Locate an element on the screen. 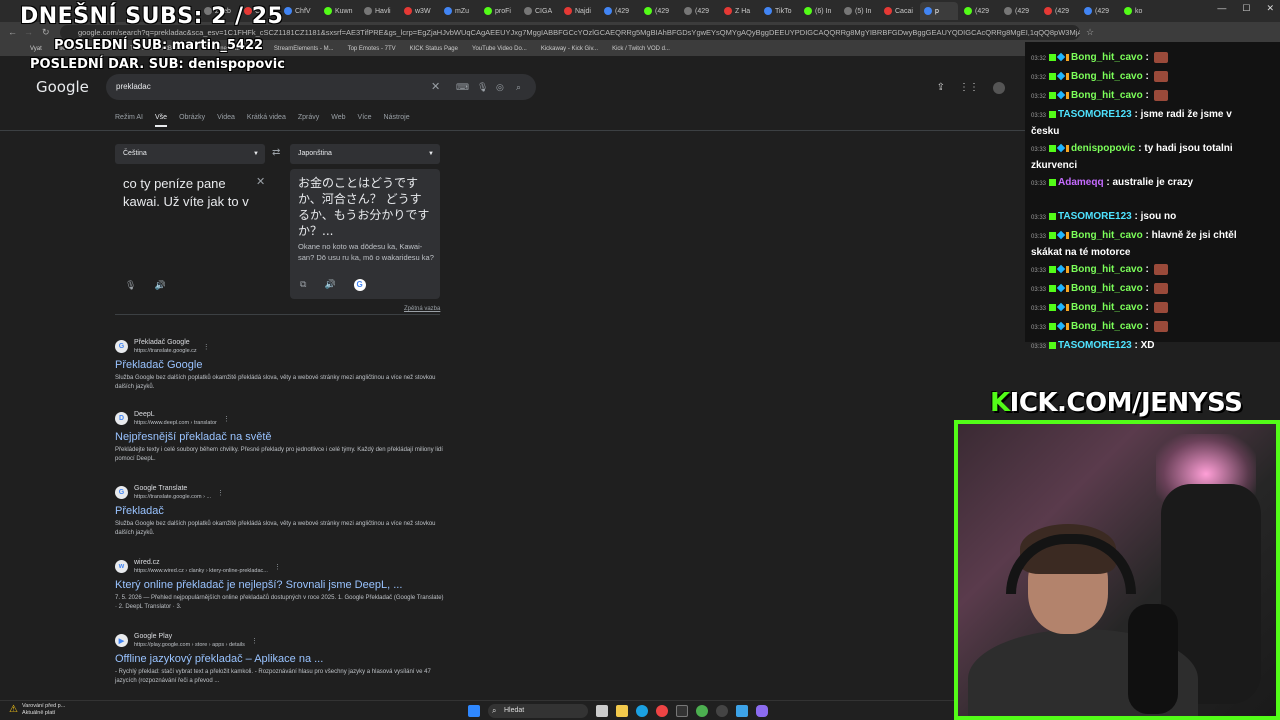 This screenshot has height=720, width=1280. browser-tab: (5) In is located at coordinates (859, 11).